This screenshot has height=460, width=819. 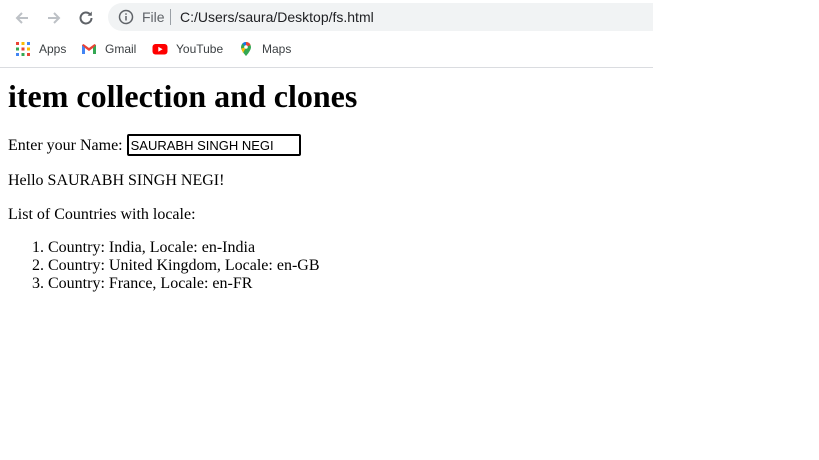 What do you see at coordinates (153, 17) in the screenshot?
I see `scheme-label: File` at bounding box center [153, 17].